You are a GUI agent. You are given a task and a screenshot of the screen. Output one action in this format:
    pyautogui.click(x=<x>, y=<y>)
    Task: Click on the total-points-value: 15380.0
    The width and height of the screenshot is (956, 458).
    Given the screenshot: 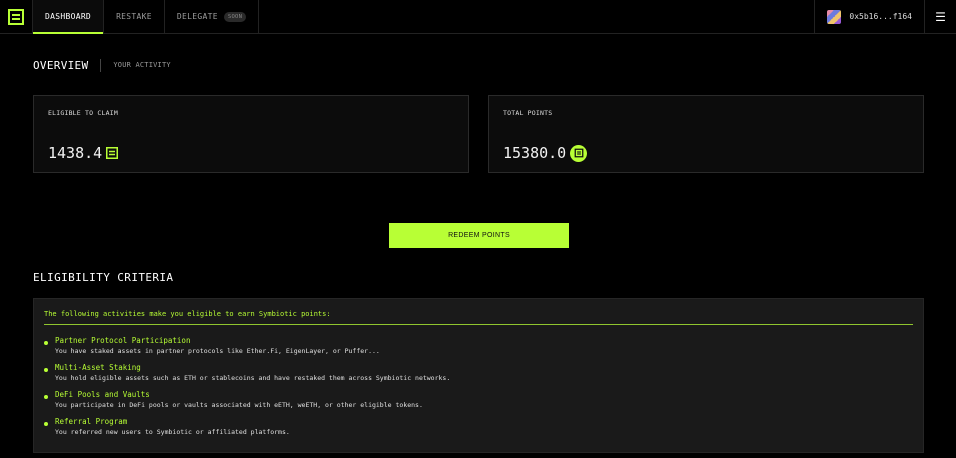 What is the action you would take?
    pyautogui.click(x=535, y=153)
    